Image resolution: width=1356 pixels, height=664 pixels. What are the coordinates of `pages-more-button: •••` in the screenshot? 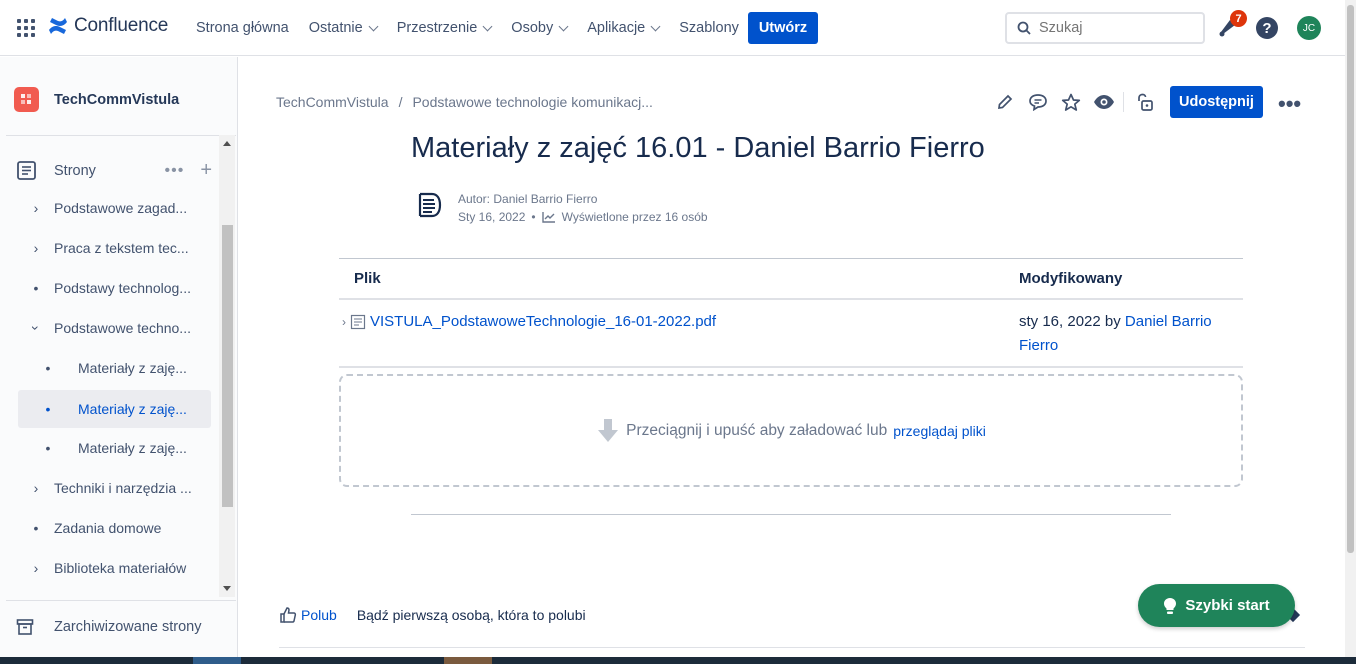 It's located at (175, 171).